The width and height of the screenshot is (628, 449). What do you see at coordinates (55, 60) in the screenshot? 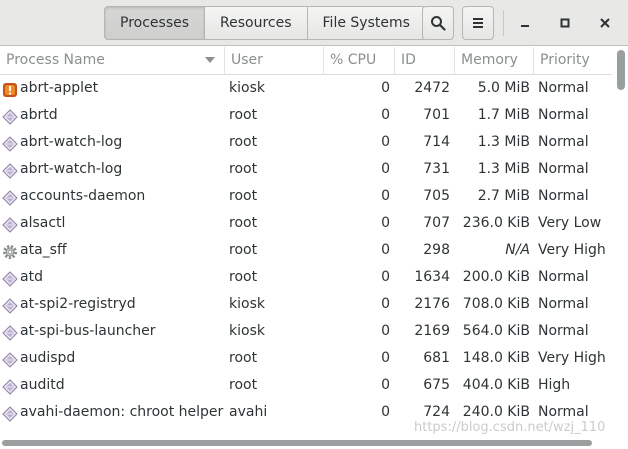
I see `column-header-label: Process Name` at bounding box center [55, 60].